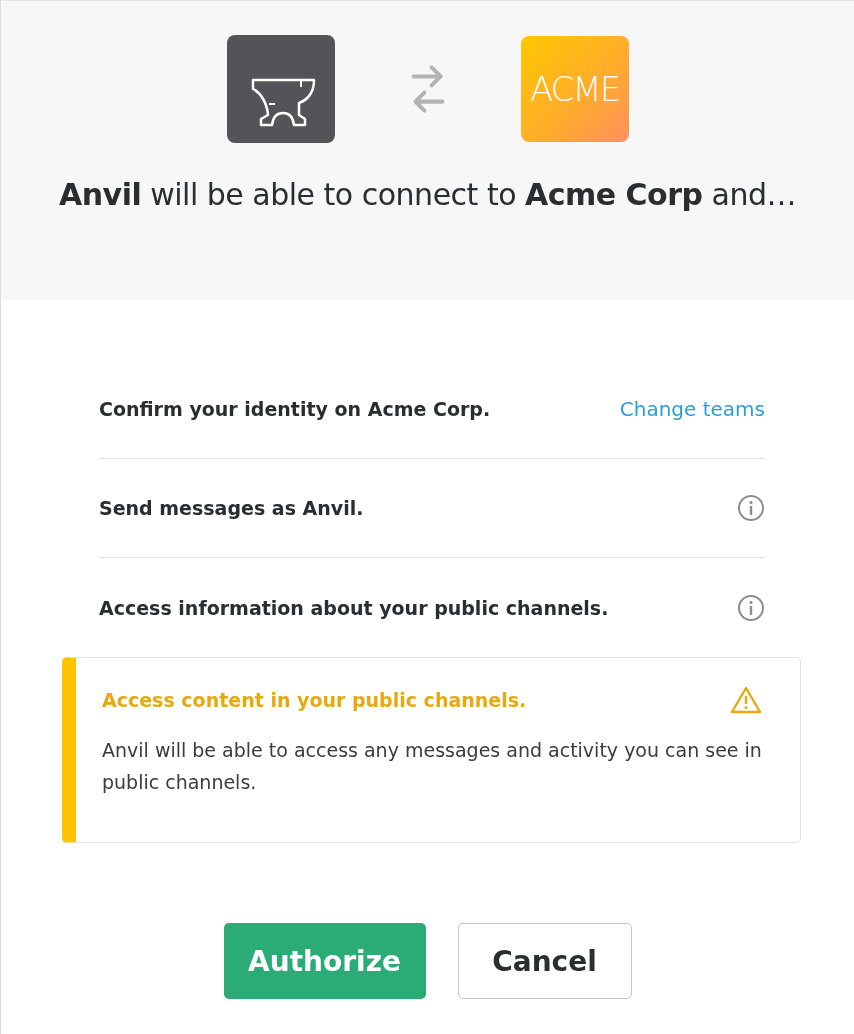 The height and width of the screenshot is (1034, 854). Describe the element at coordinates (354, 607) in the screenshot. I see `permission-label: Access information about your public channels.` at that location.